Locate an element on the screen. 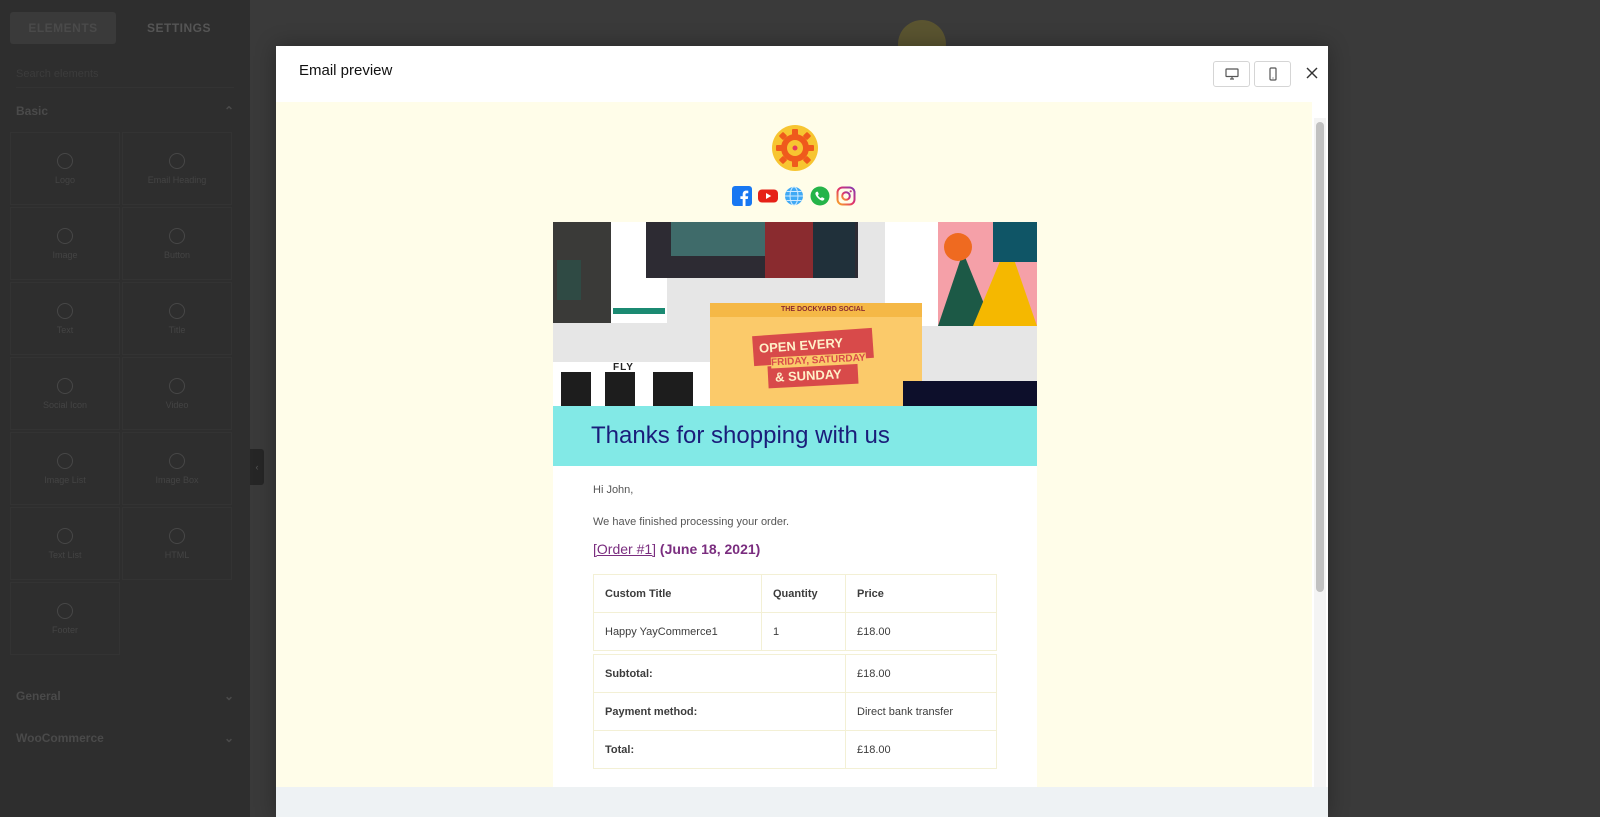  element-label: Text is located at coordinates (65, 329).